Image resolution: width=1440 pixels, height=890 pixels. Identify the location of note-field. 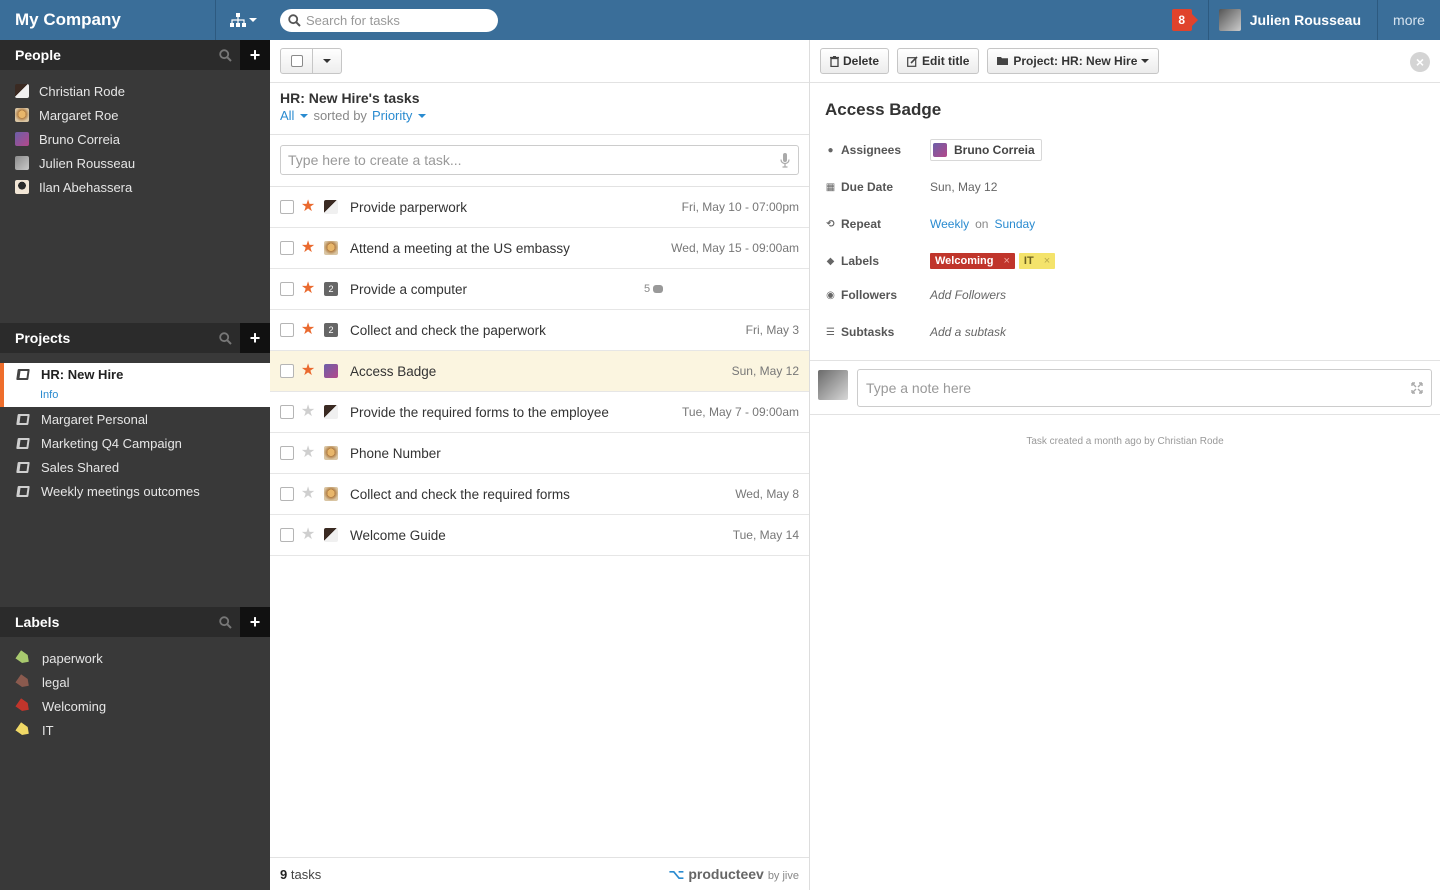
(1144, 388).